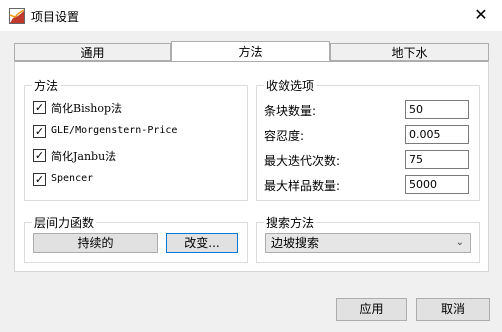 The width and height of the screenshot is (502, 332). I want to click on method-label-bishop: 简化Bishop法, so click(86, 108).